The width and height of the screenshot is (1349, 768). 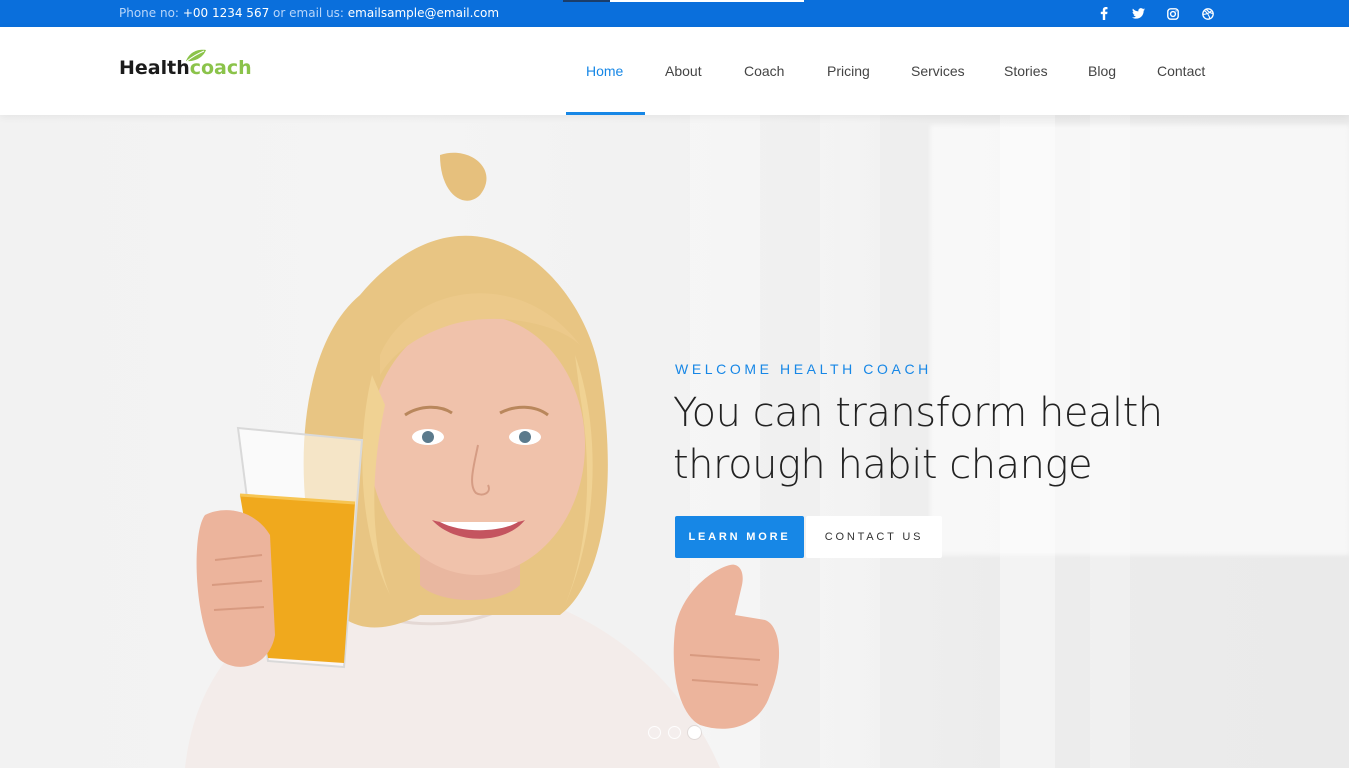 What do you see at coordinates (1104, 13) in the screenshot?
I see `facebook-icon` at bounding box center [1104, 13].